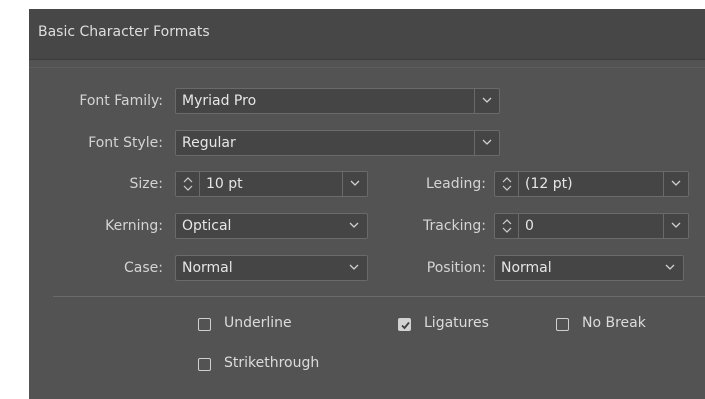 The image size is (705, 399). I want to click on font-style-label: Font Style:, so click(125, 143).